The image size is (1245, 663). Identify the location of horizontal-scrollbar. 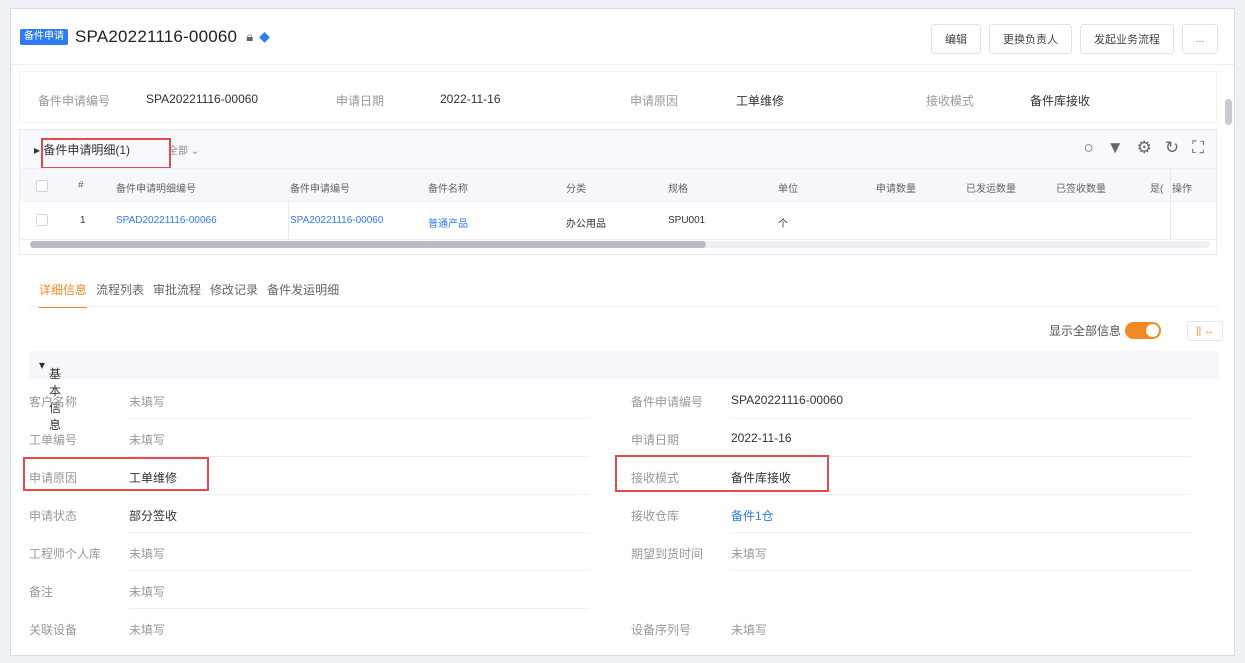
(368, 244).